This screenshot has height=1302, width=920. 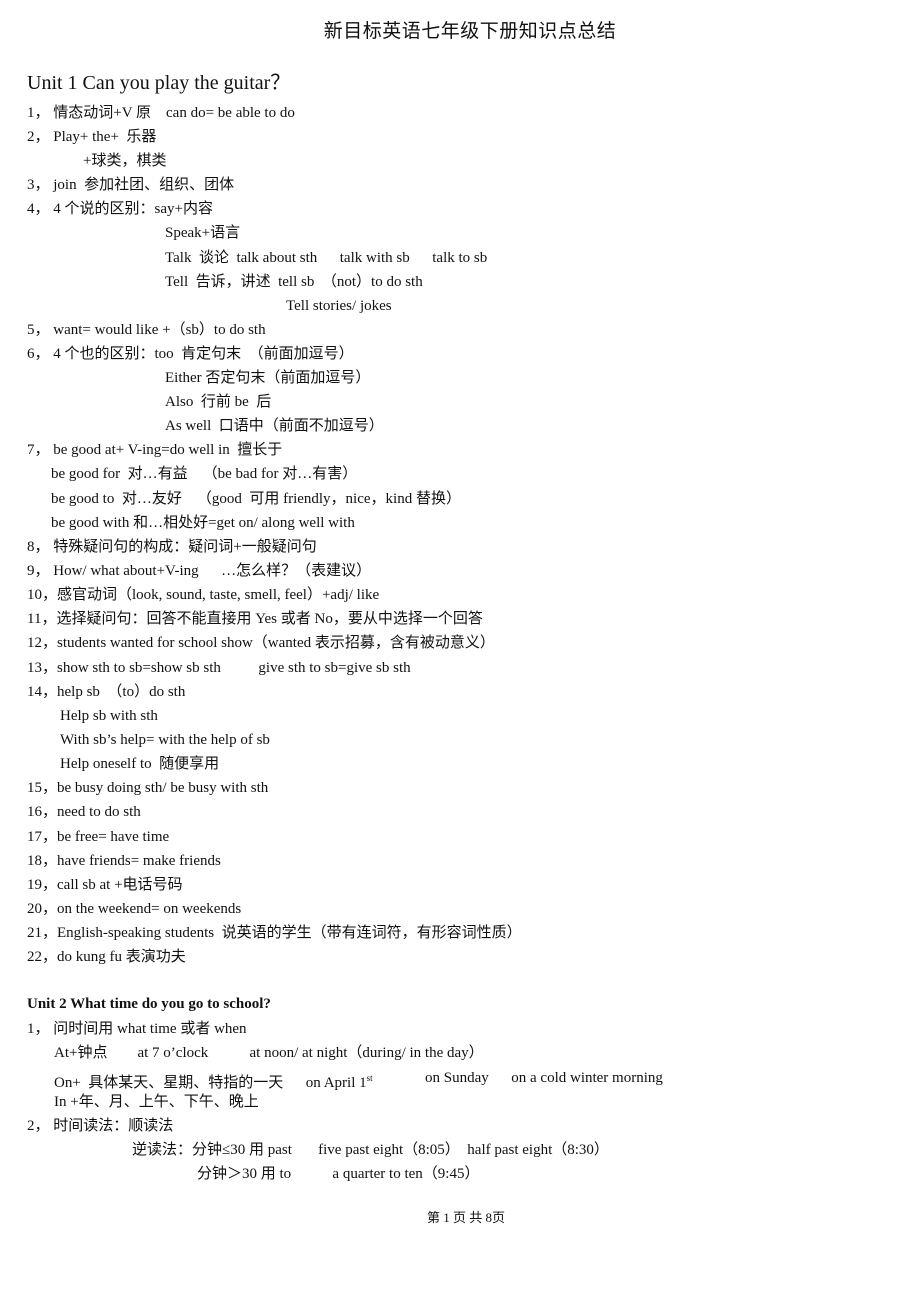 I want to click on note-line: on Sunday on a cold winter morning, so click(x=544, y=1078).